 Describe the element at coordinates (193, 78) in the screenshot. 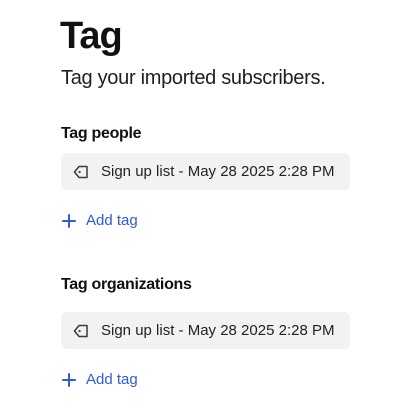

I see `page-subtitle: Tag your imported subscribers.` at that location.